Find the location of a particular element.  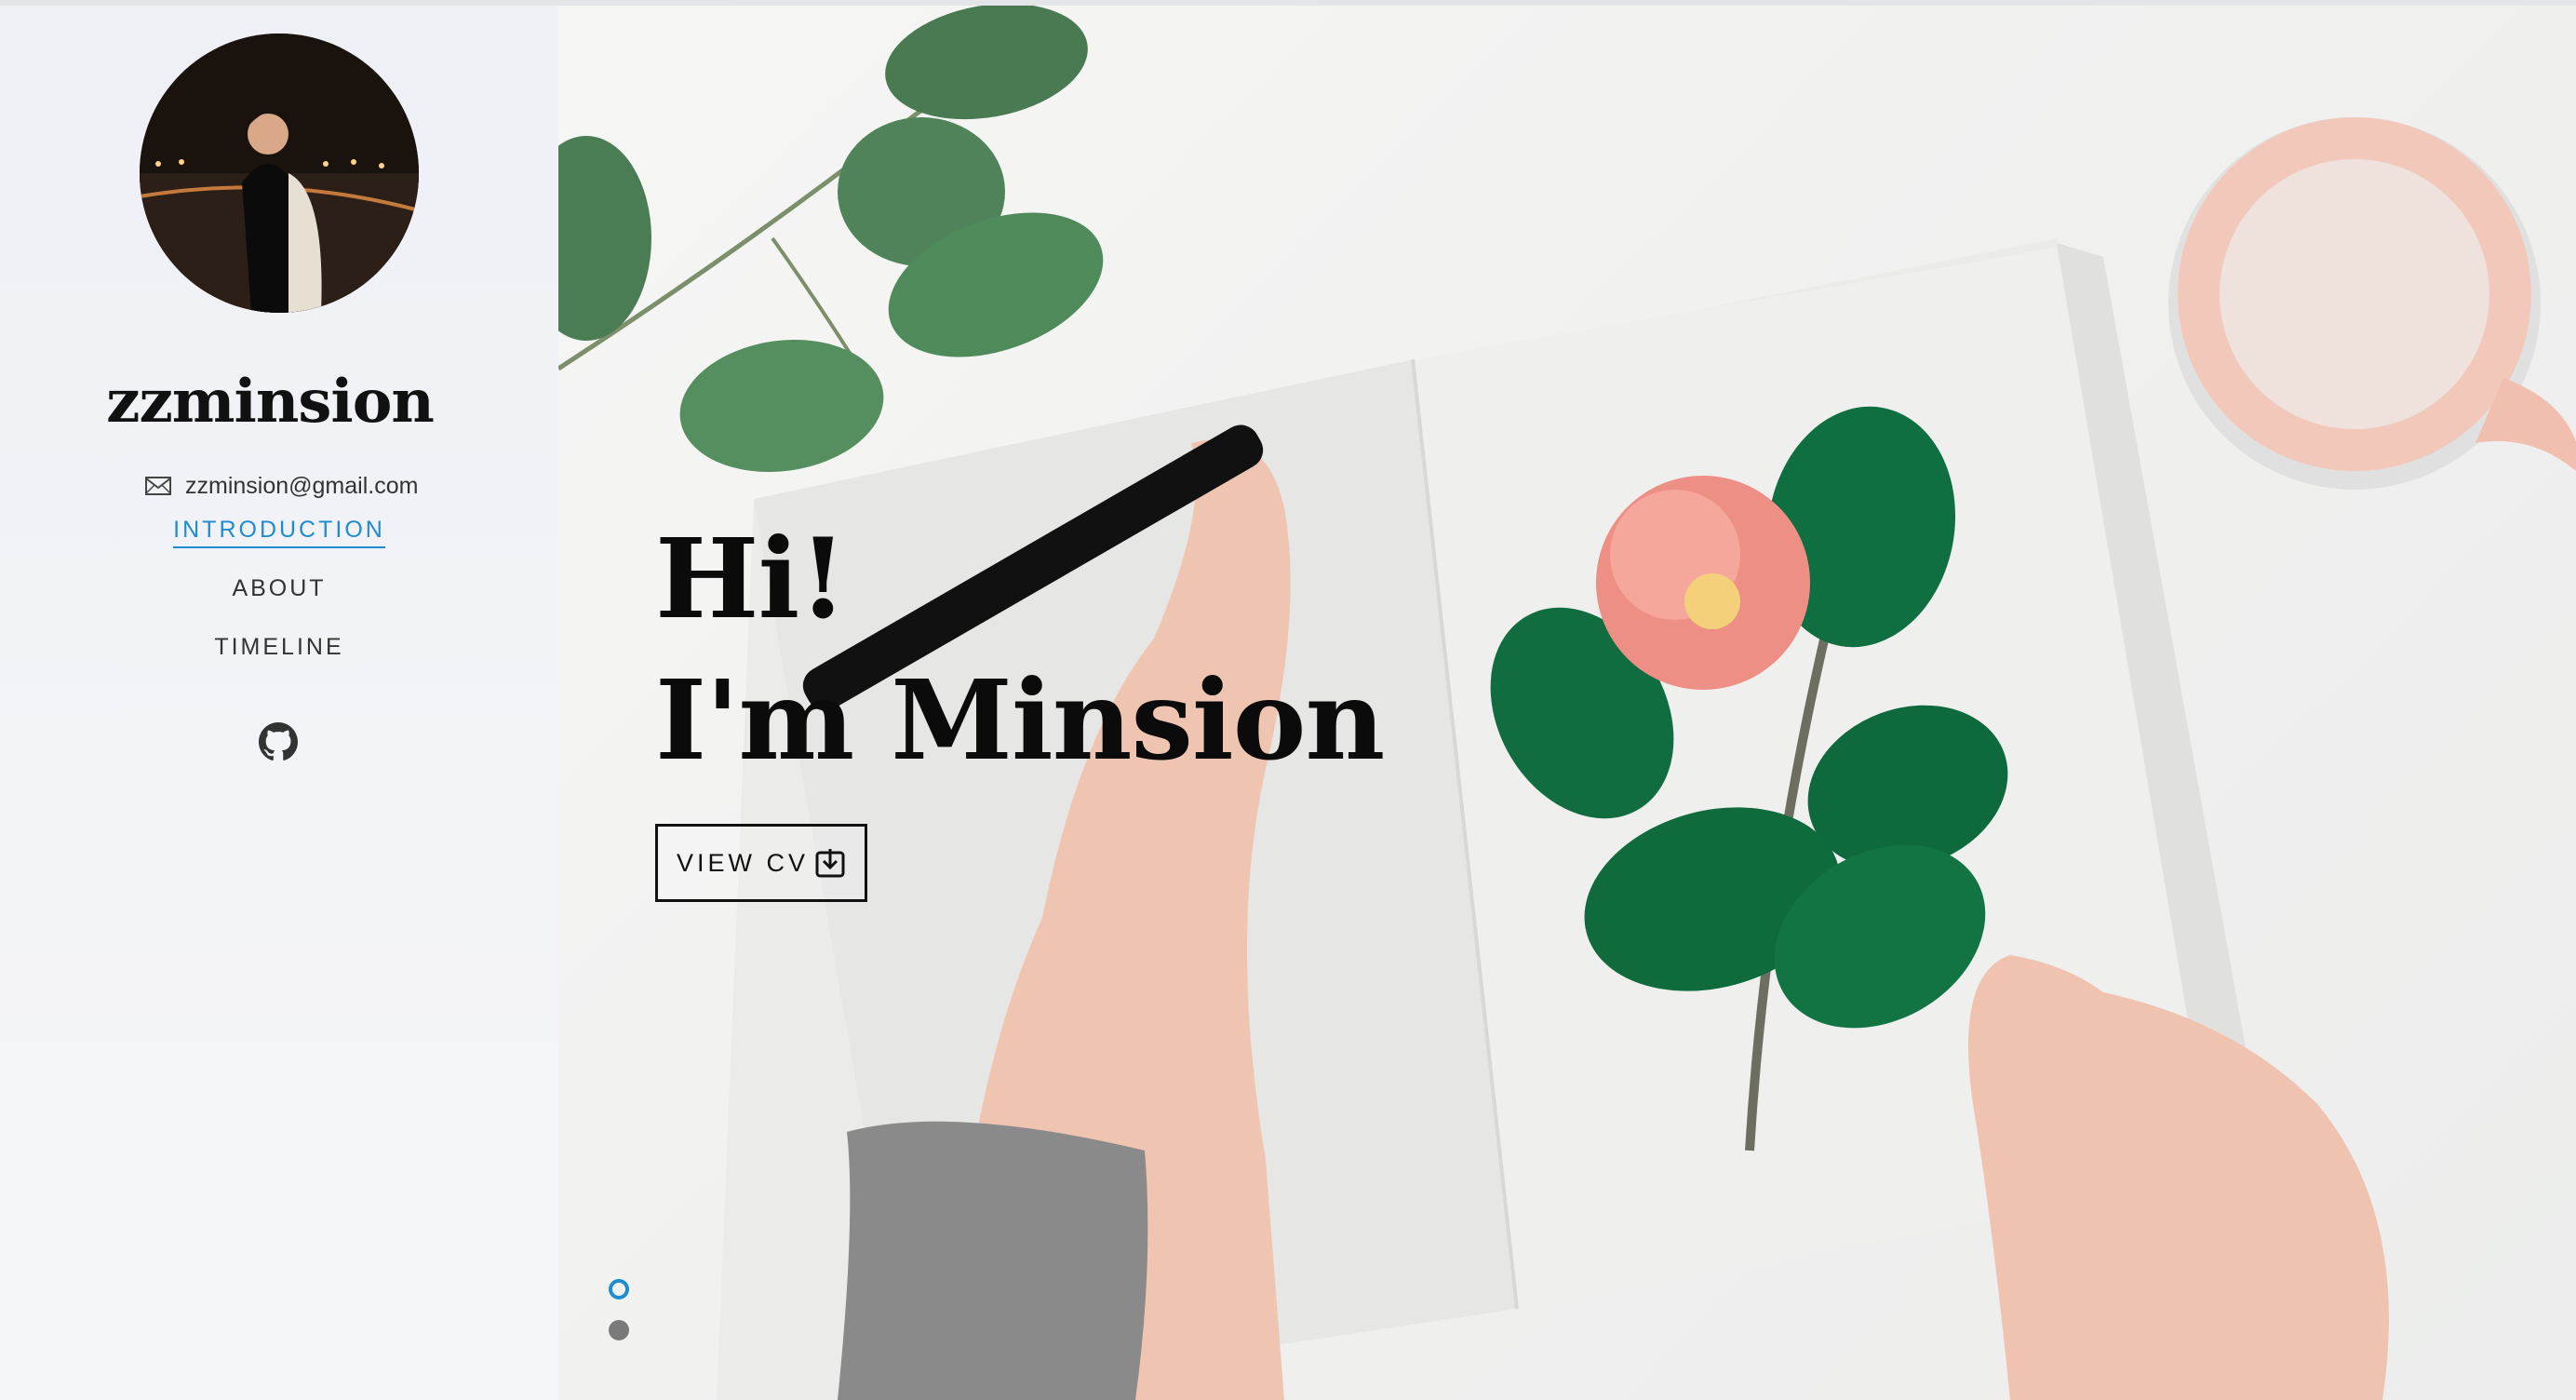

nav-item-label: TIMELINE is located at coordinates (279, 647).